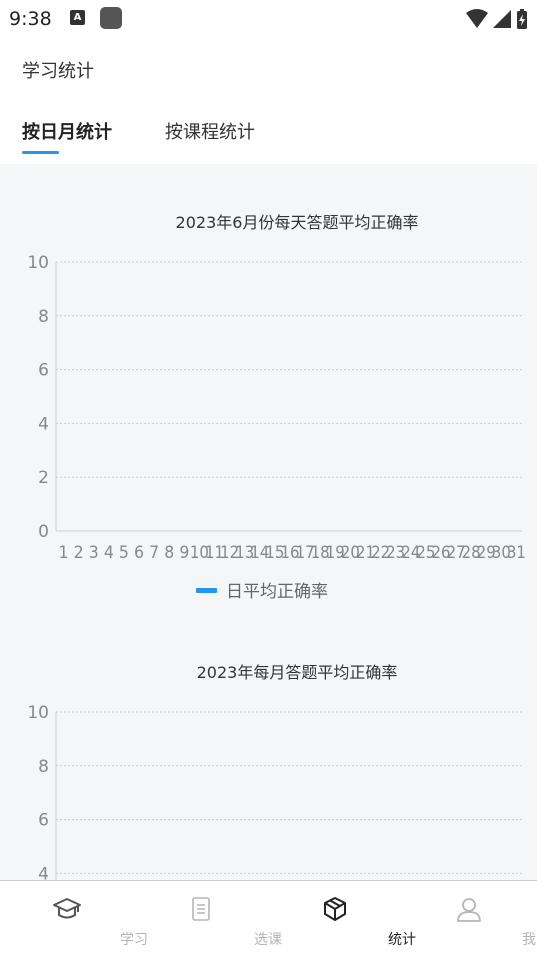 Image resolution: width=537 pixels, height=956 pixels. Describe the element at coordinates (210, 131) in the screenshot. I see `tab-by-course: 按课程统计` at that location.